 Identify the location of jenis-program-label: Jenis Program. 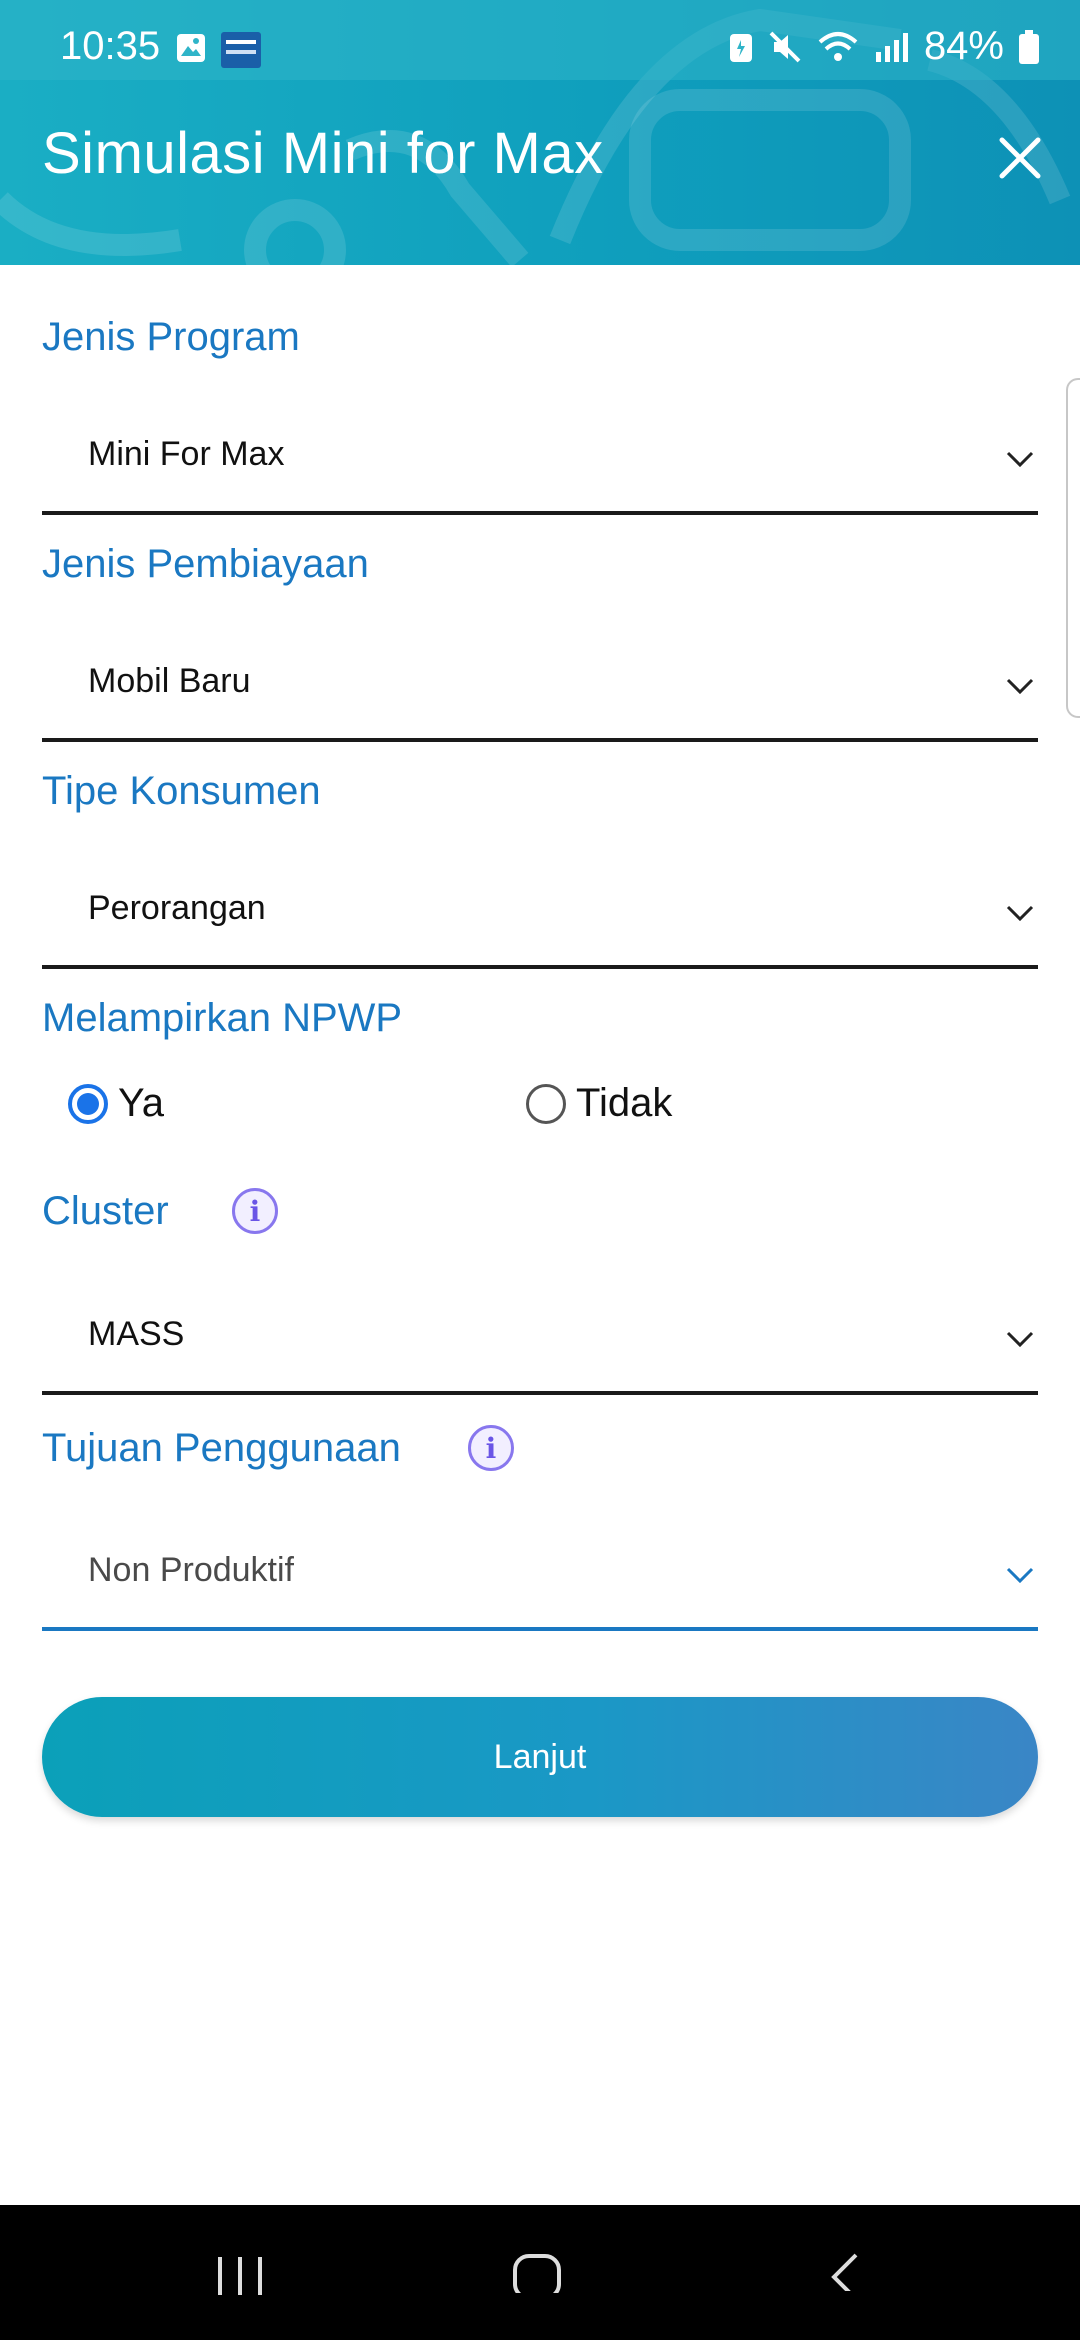
(171, 337).